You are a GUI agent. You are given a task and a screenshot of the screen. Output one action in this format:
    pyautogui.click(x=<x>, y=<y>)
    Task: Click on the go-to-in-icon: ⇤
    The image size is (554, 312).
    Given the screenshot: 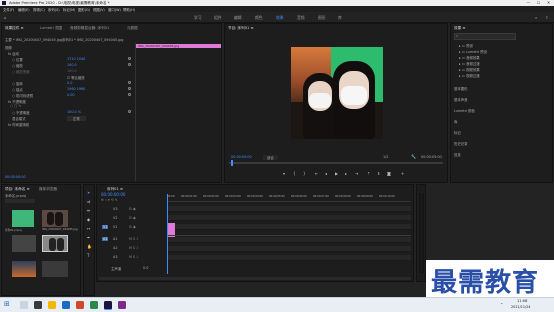 What is the action you would take?
    pyautogui.click(x=316, y=173)
    